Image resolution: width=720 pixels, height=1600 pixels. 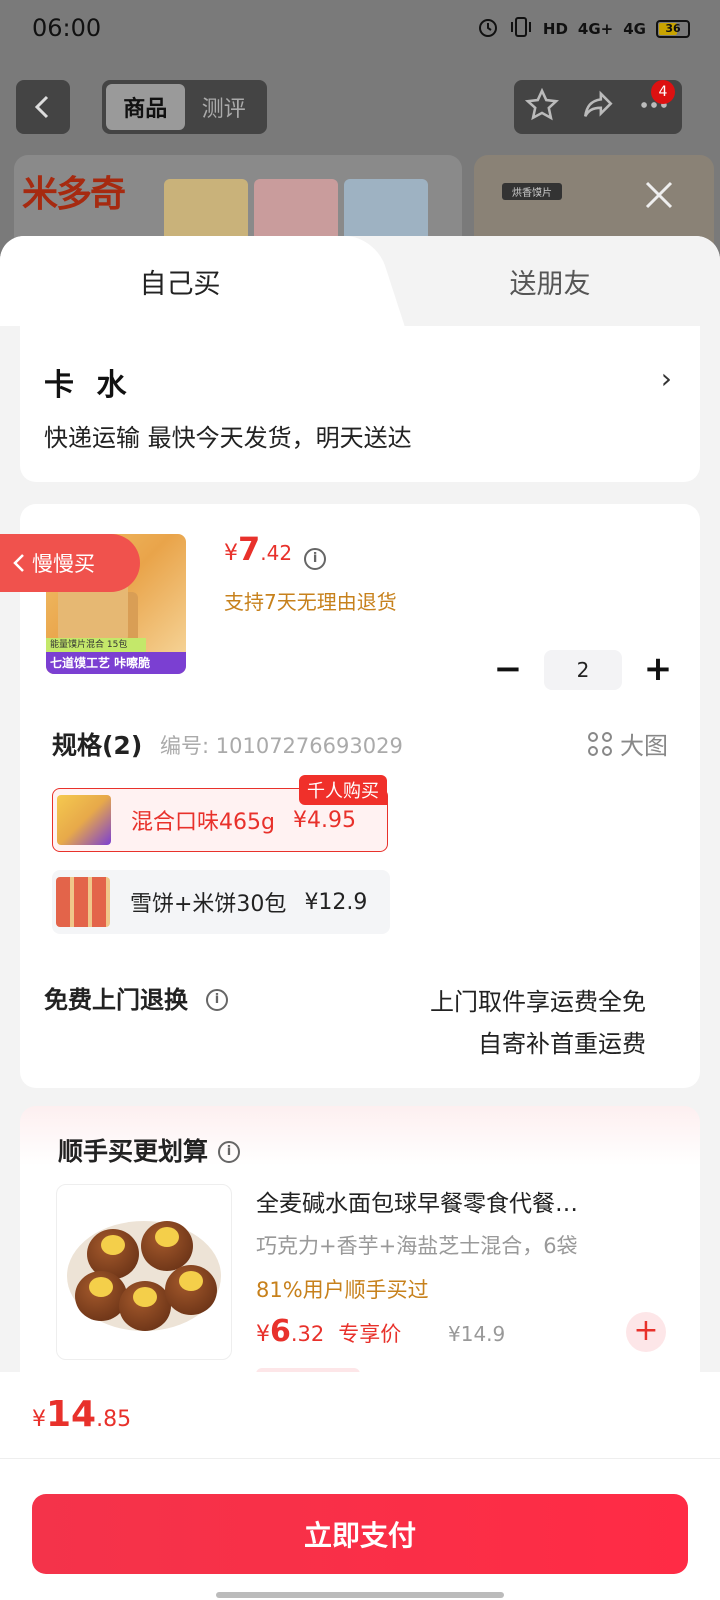 I want to click on delivery-info: 快递运输 最快今天发货，明天送达, so click(x=228, y=438).